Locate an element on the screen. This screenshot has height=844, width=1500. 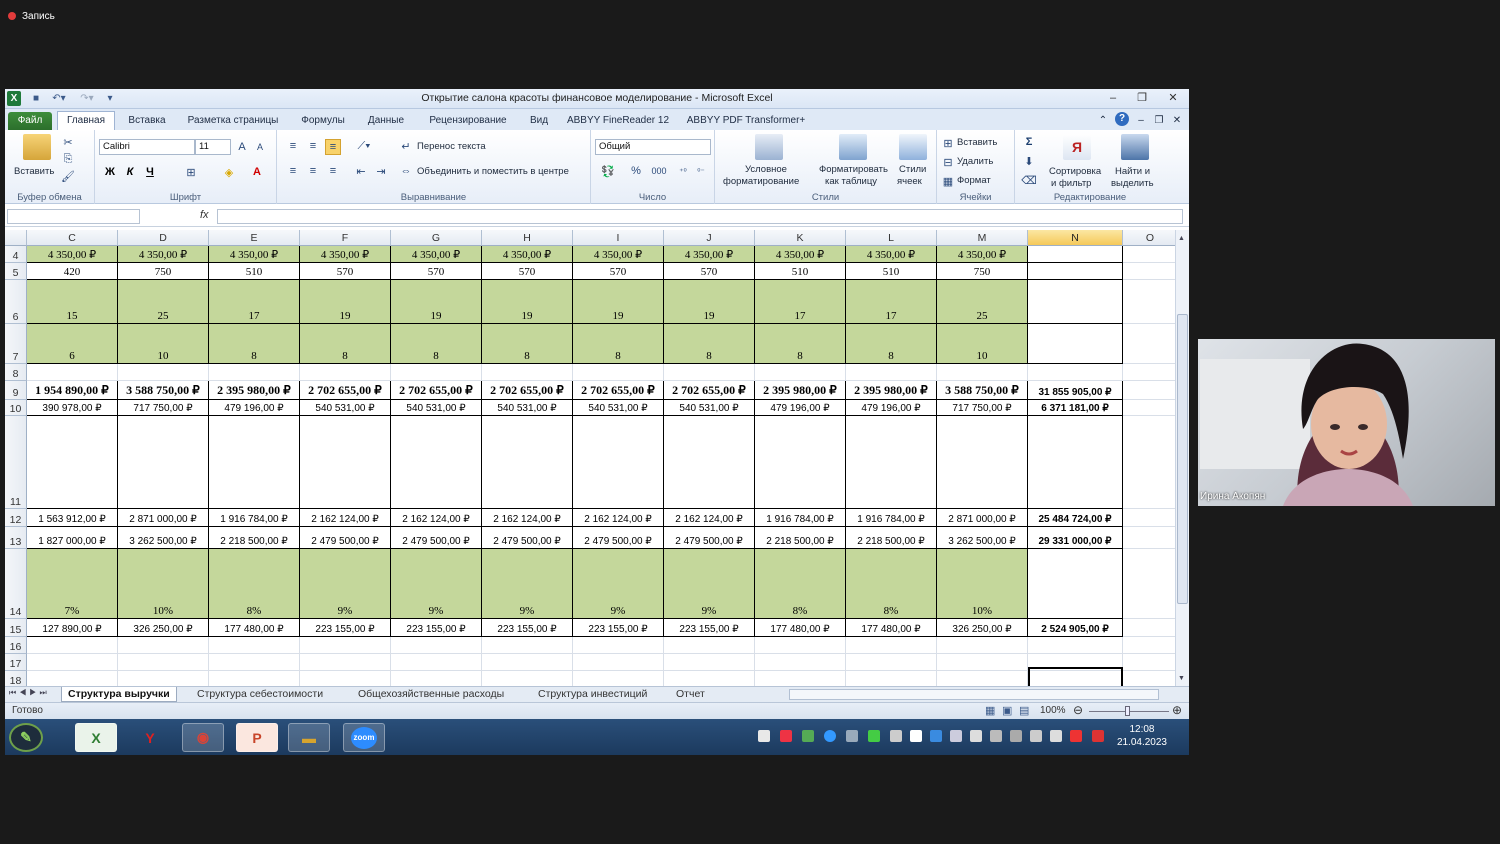
cell-f11 is located at coordinates (345, 462).